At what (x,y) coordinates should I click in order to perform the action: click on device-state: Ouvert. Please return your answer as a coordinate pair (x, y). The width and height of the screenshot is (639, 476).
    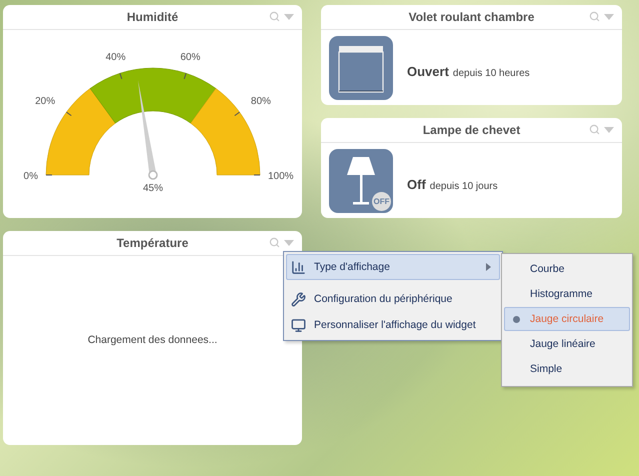
    Looking at the image, I should click on (428, 71).